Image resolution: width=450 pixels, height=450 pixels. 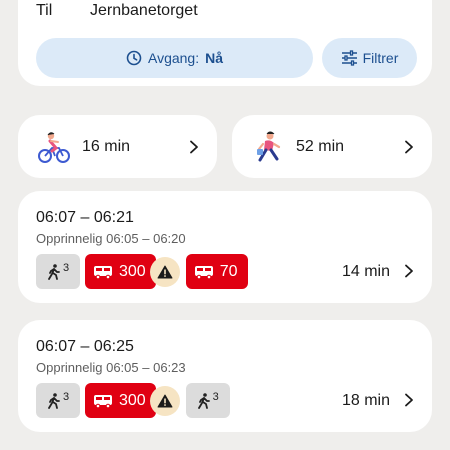 I want to click on departure-value: Nå, so click(x=214, y=58).